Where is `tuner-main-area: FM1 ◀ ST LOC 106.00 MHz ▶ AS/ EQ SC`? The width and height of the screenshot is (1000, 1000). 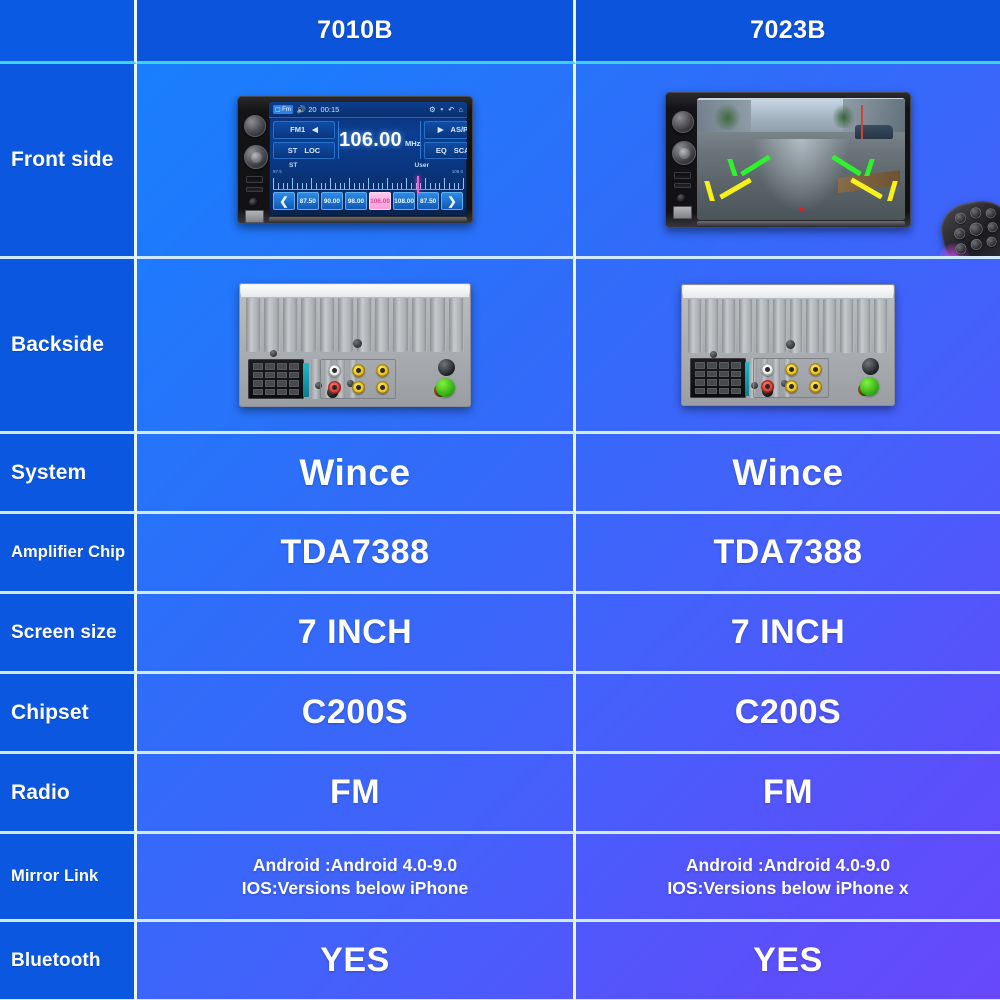
tuner-main-area: FM1 ◀ ST LOC 106.00 MHz ▶ AS/ EQ SC is located at coordinates (368, 140).